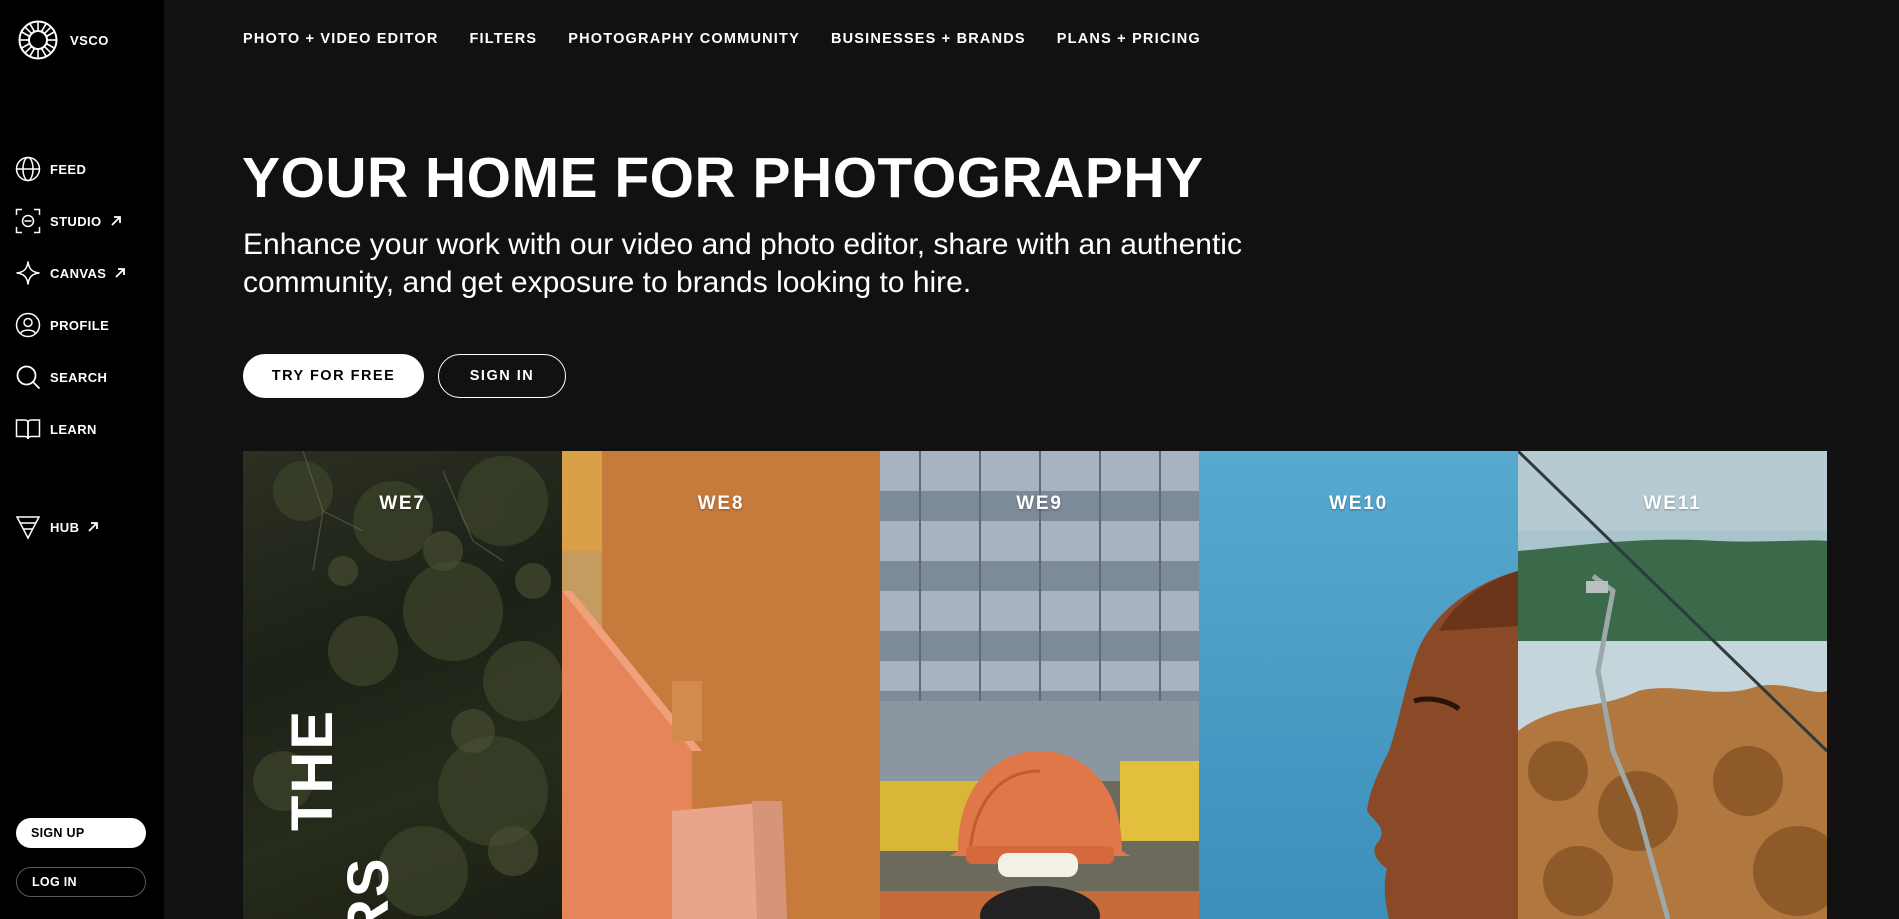 The width and height of the screenshot is (1899, 919). I want to click on stairs-photo, so click(721, 685).